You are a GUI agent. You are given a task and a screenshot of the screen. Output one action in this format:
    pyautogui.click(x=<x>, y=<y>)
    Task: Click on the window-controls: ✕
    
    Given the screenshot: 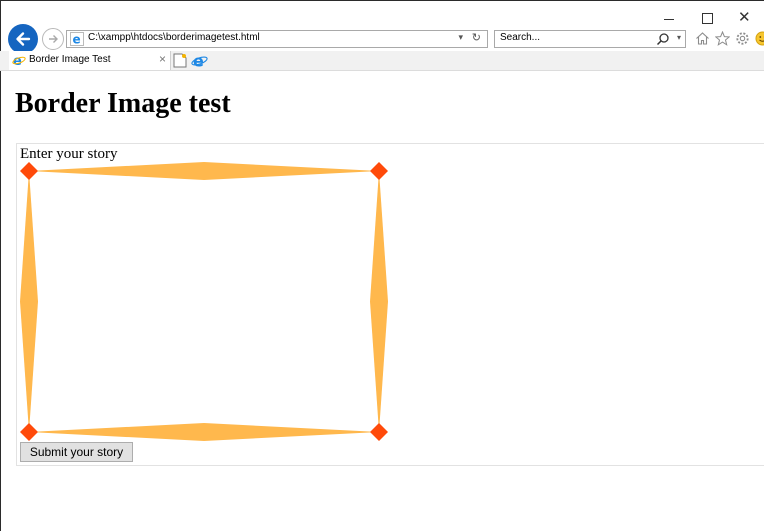 What is the action you would take?
    pyautogui.click(x=707, y=18)
    